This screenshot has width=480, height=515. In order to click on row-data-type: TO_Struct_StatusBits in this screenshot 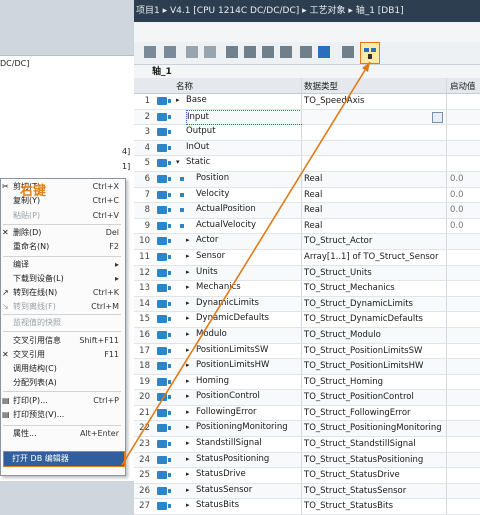, I will do `click(348, 506)`.